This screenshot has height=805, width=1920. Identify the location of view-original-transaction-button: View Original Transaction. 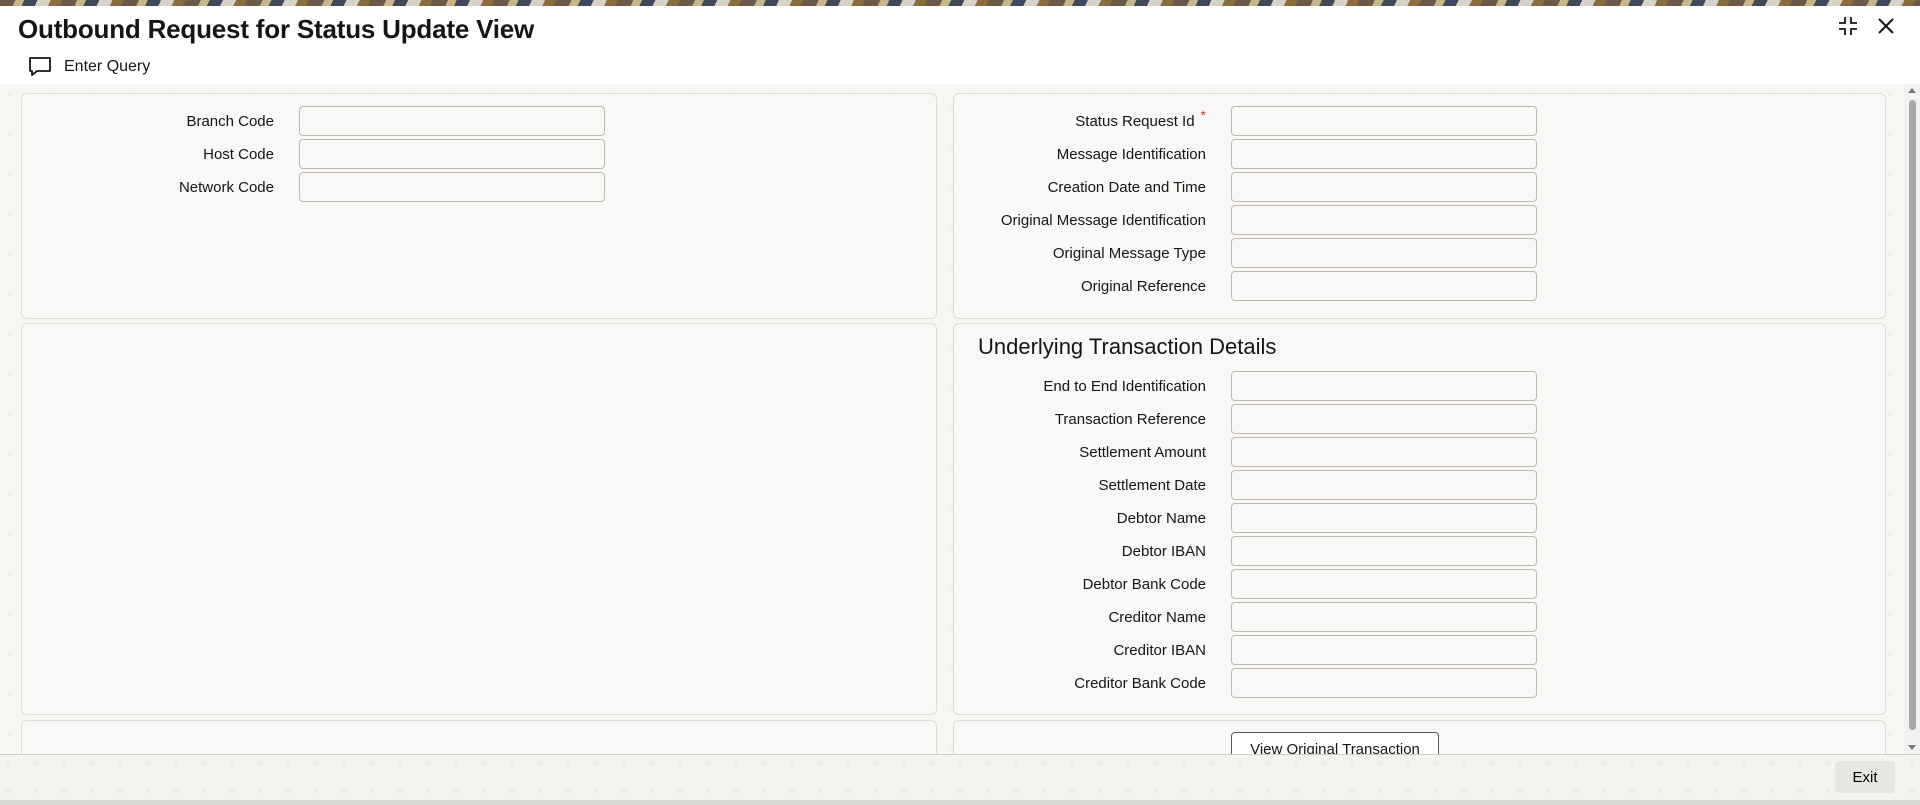
(1335, 743).